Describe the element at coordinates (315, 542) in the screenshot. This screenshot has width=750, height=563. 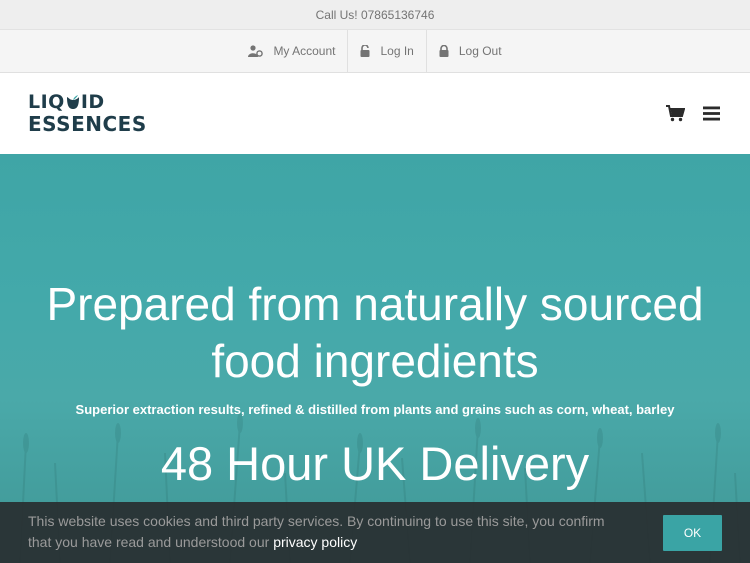
I see `privacy-policy-link: privacy policy` at that location.